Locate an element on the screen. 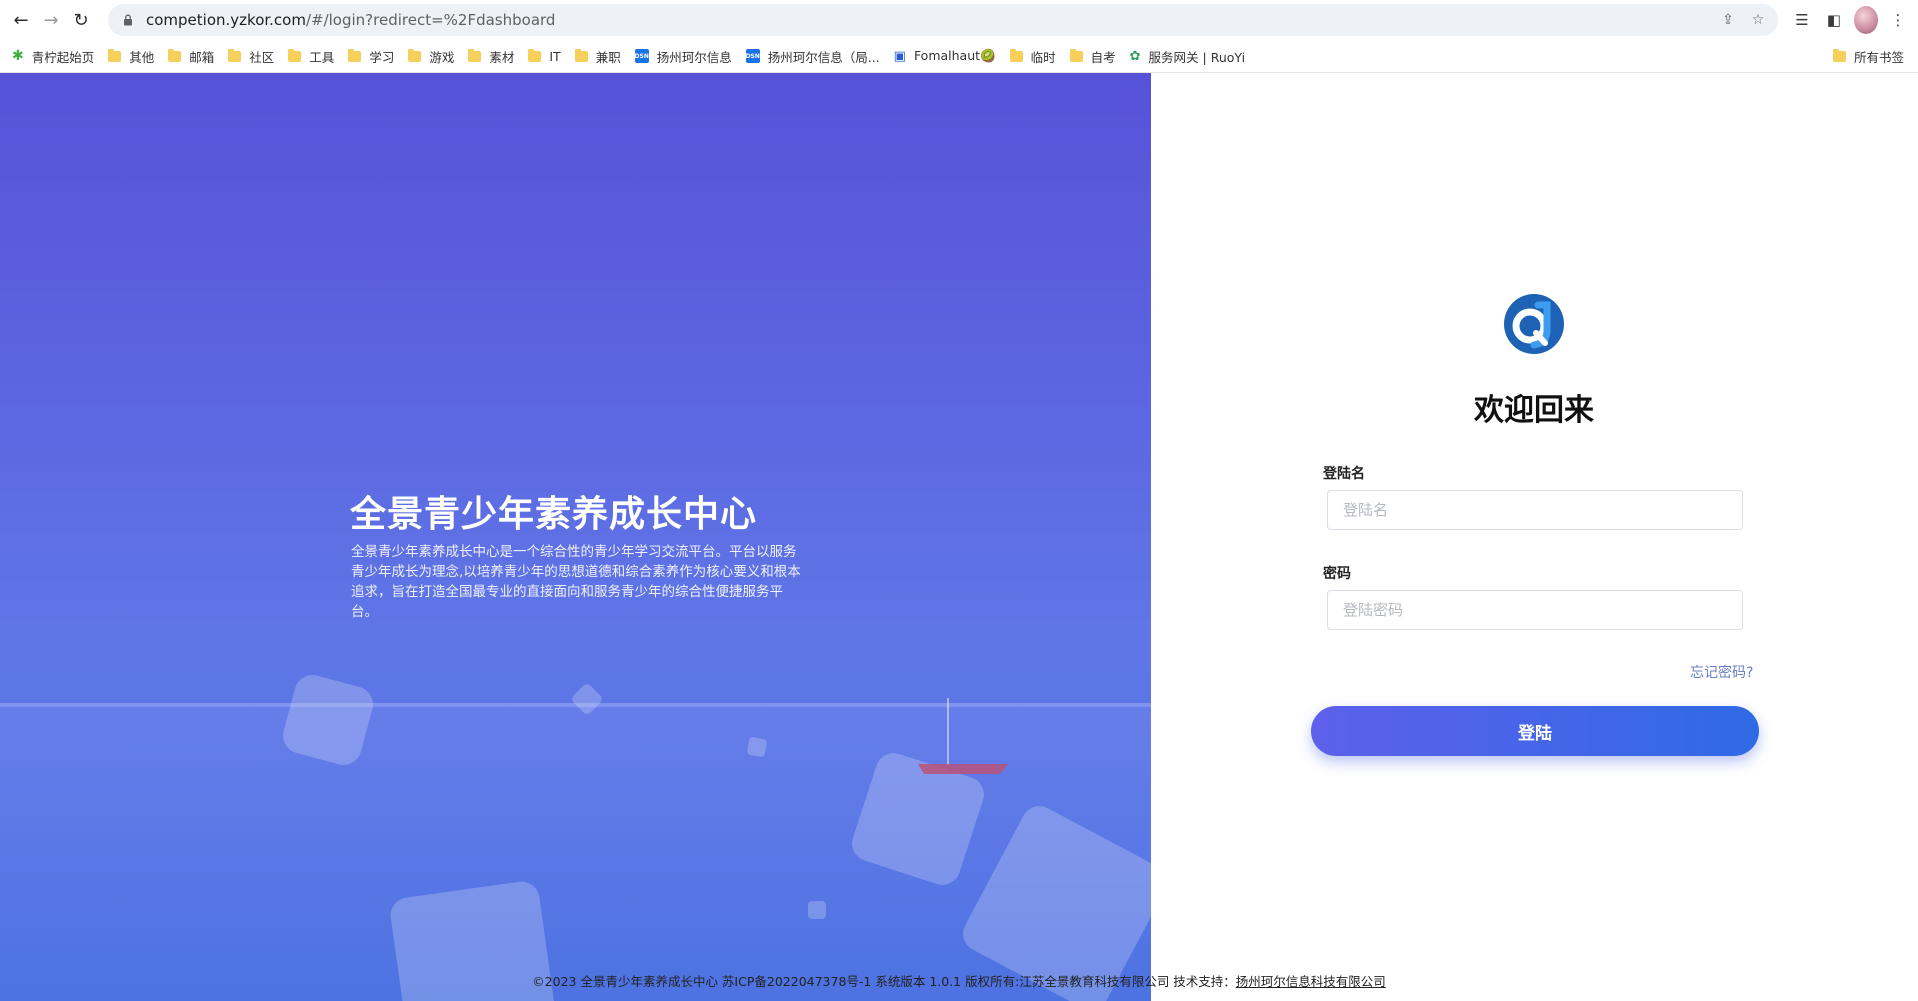 The image size is (1918, 1001). username-label: 登陆名 is located at coordinates (1344, 474).